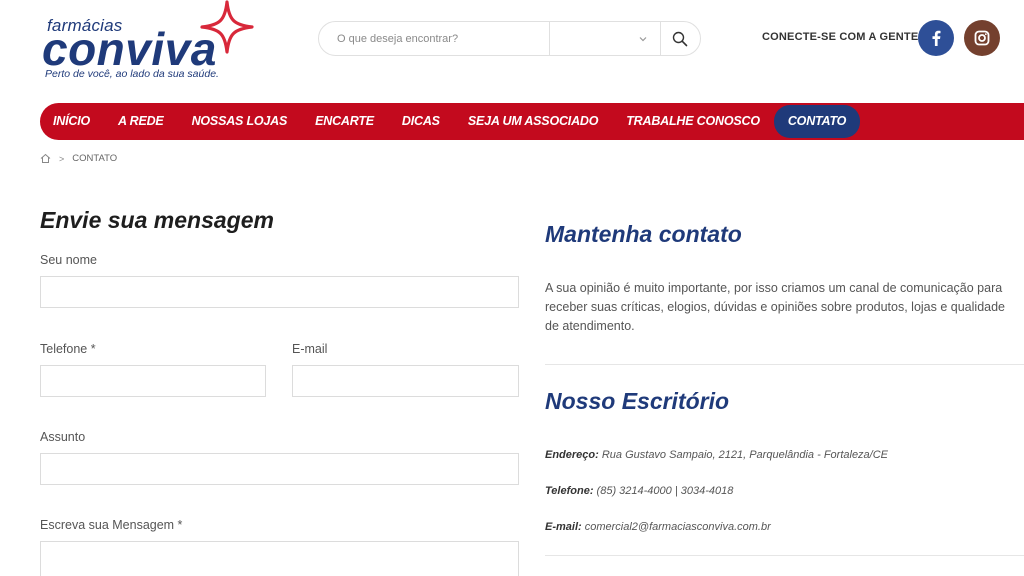  I want to click on category-select, so click(605, 38).